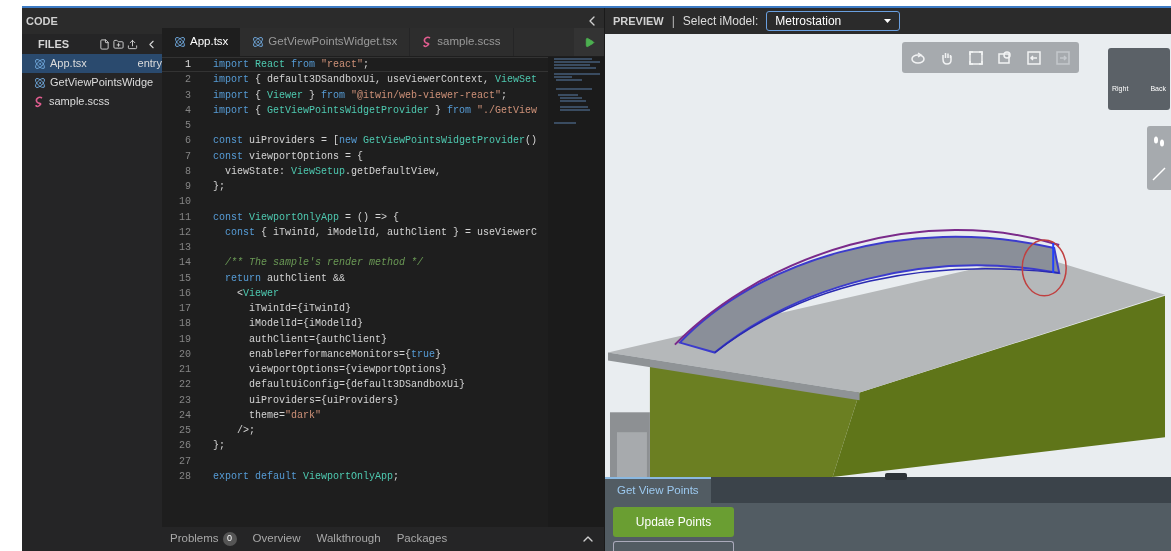  What do you see at coordinates (285, 278) in the screenshot?
I see `code-line: return authClient &&` at bounding box center [285, 278].